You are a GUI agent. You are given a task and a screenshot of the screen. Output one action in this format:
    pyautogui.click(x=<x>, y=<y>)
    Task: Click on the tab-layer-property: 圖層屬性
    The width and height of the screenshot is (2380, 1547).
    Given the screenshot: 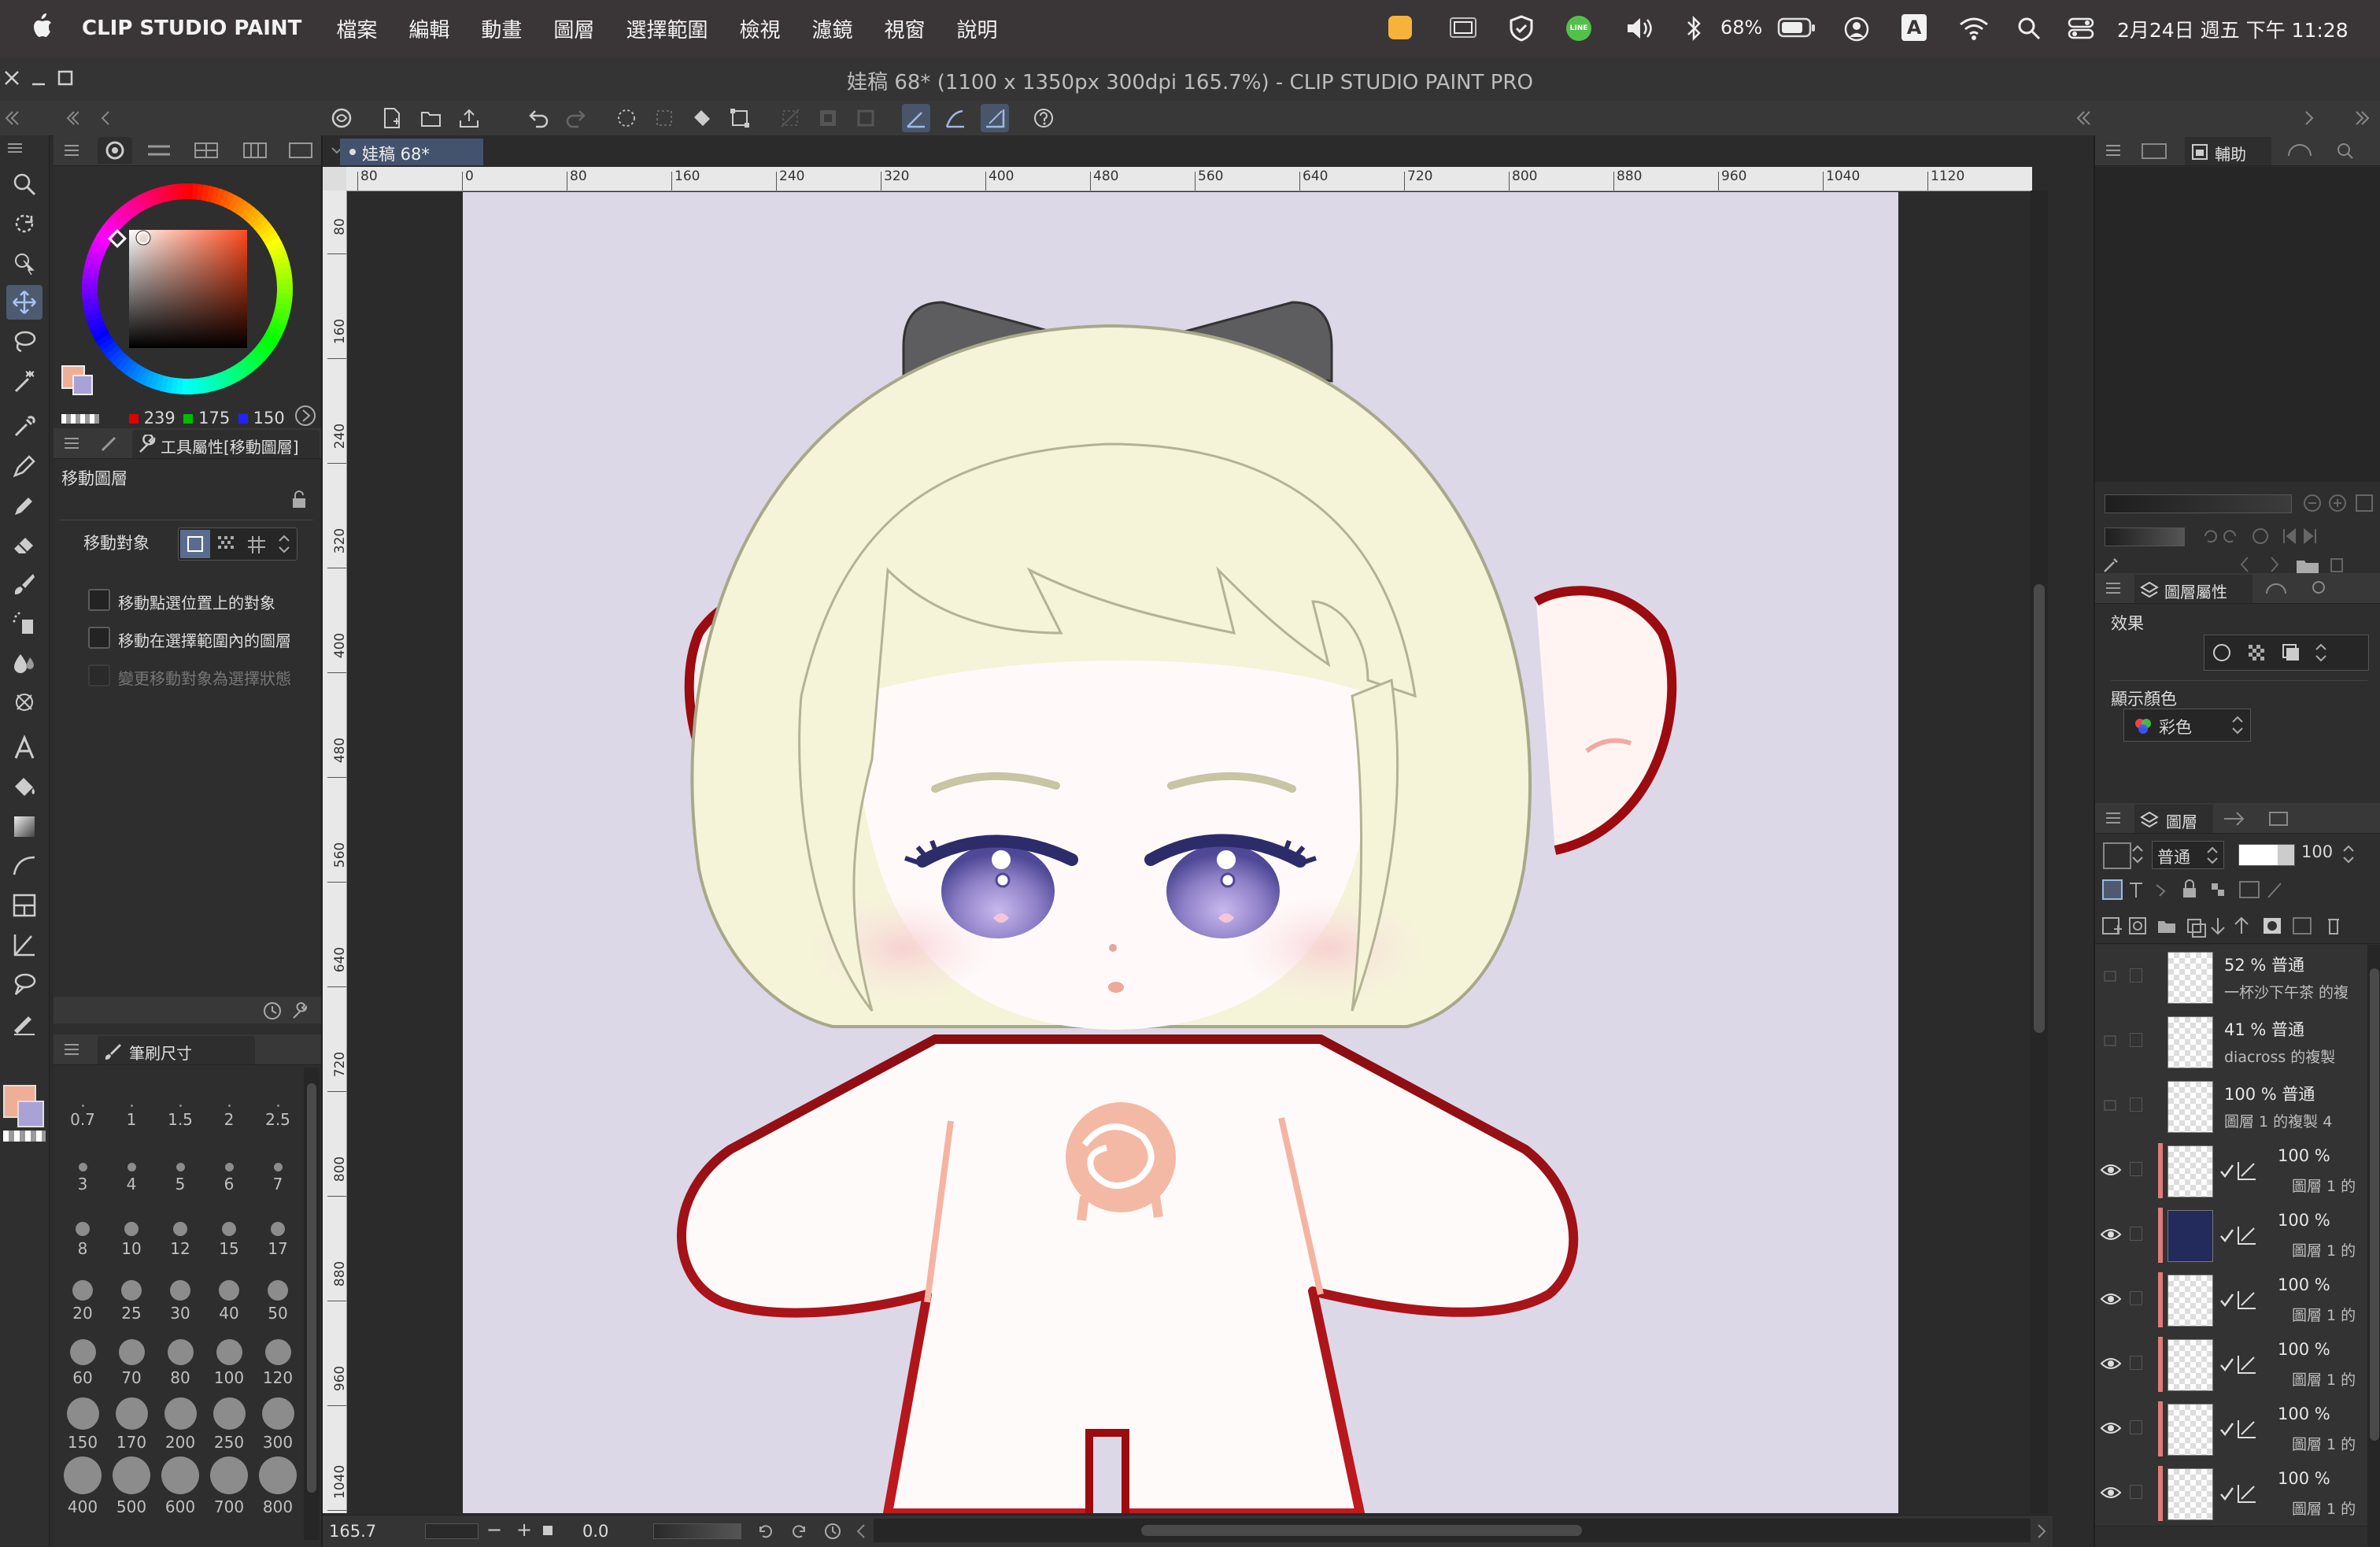 What is the action you would take?
    pyautogui.click(x=2193, y=589)
    